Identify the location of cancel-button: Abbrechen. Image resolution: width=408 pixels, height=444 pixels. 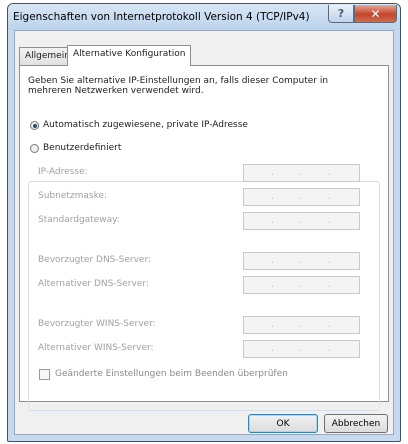
(356, 423).